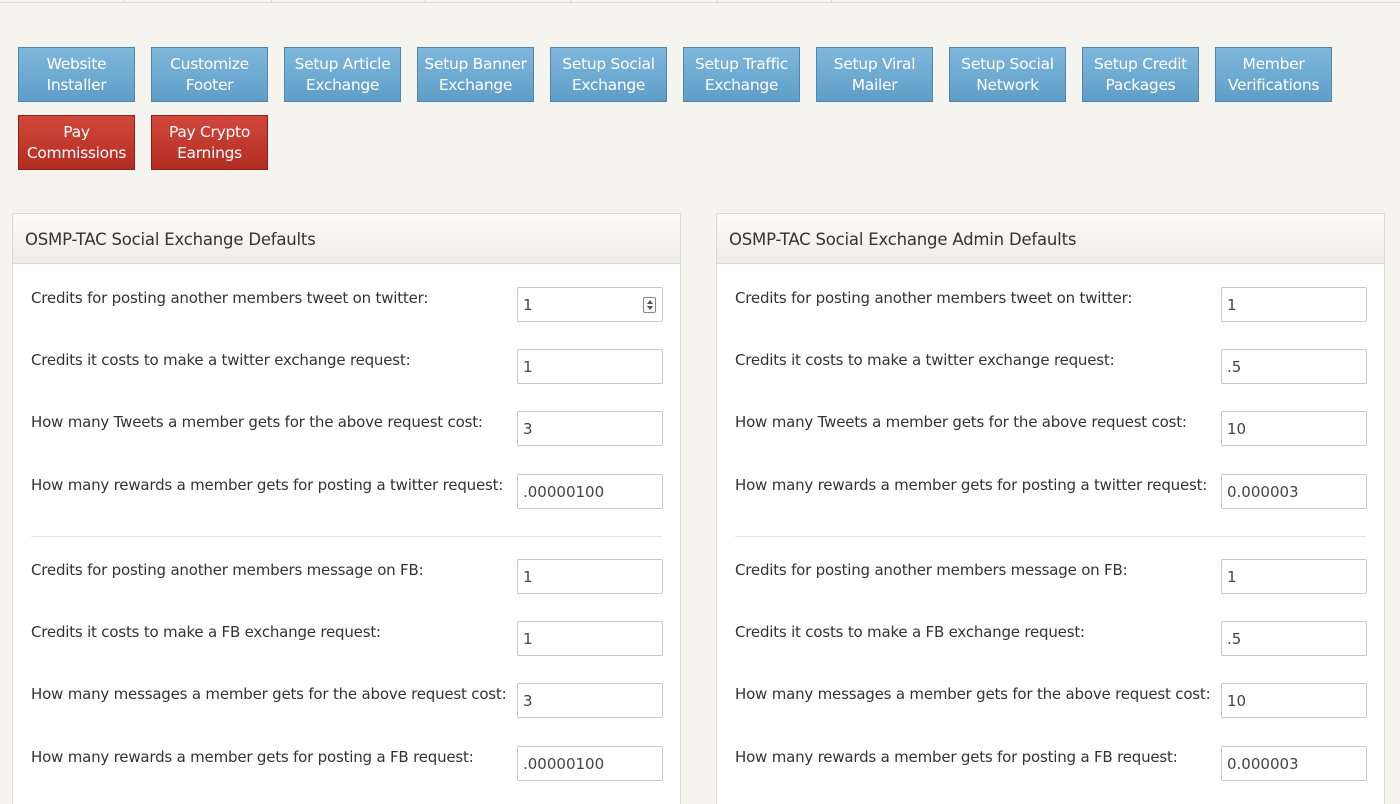  Describe the element at coordinates (590, 576) in the screenshot. I see `credits-post-fb-input: 1` at that location.